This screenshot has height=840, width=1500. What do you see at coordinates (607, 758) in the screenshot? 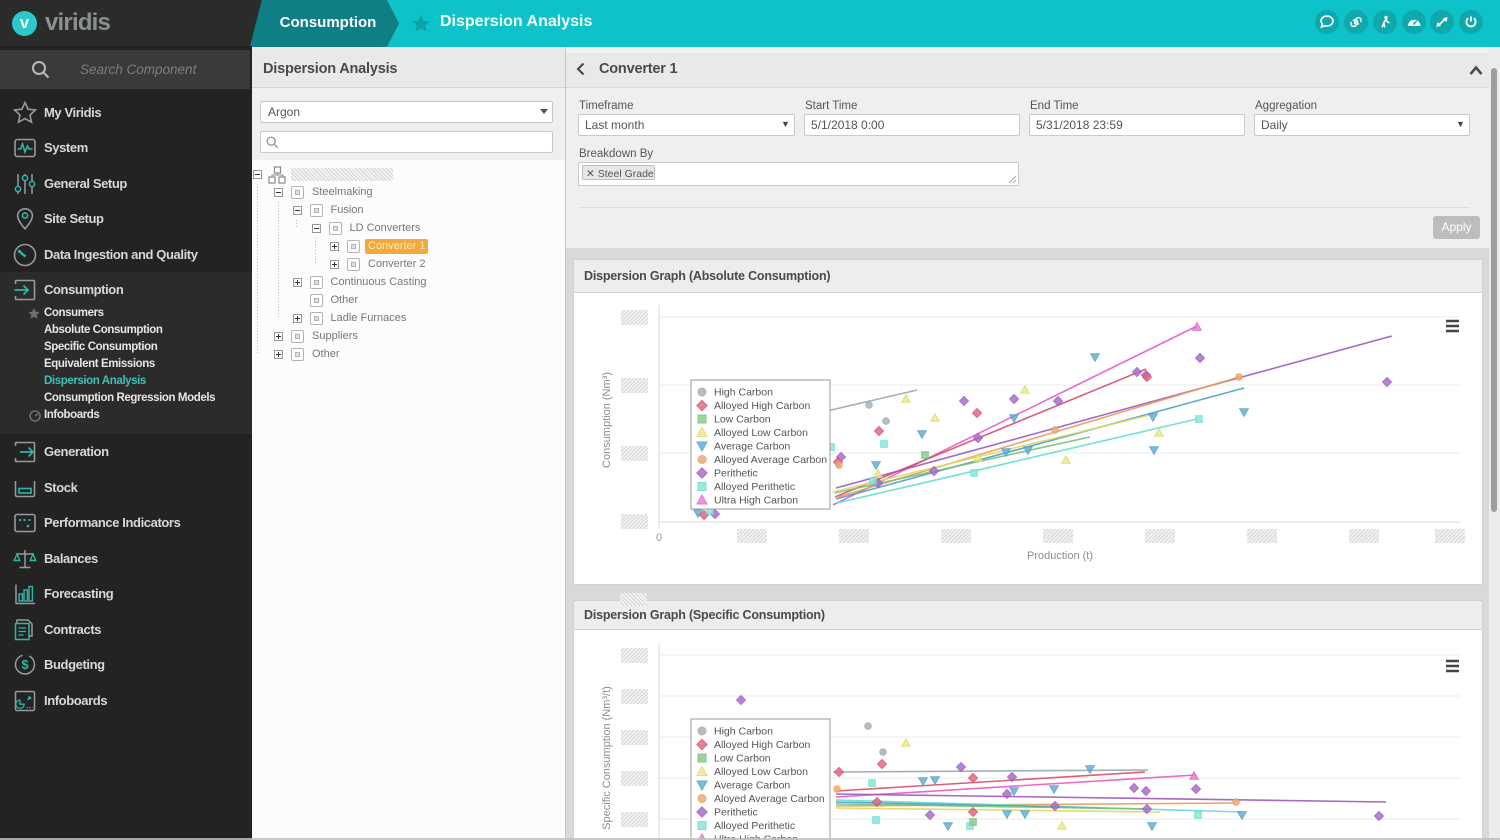
I see `svg-text: Specific Consumption (Nm³/t)` at bounding box center [607, 758].